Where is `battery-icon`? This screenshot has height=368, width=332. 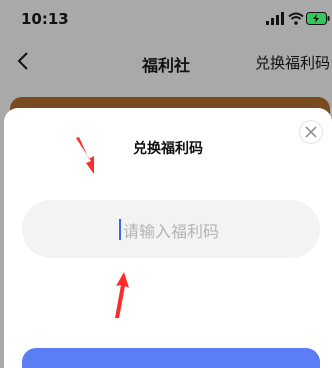 battery-icon is located at coordinates (318, 18).